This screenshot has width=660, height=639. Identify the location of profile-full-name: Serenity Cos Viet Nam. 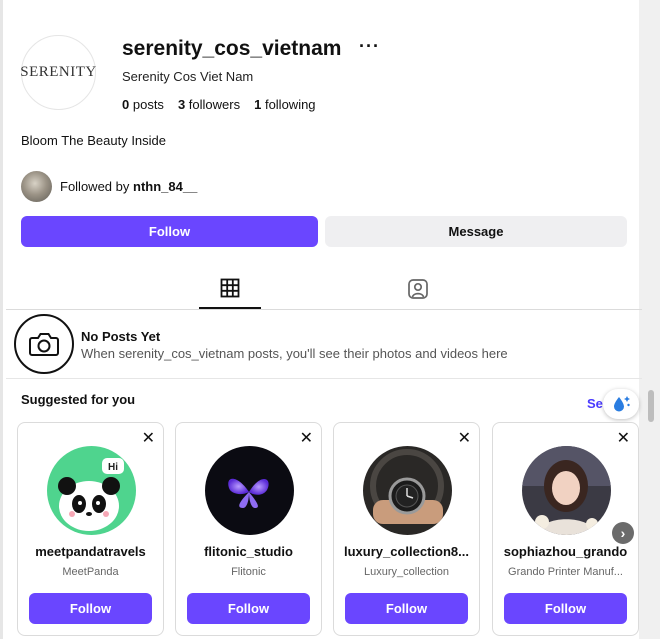
(188, 76).